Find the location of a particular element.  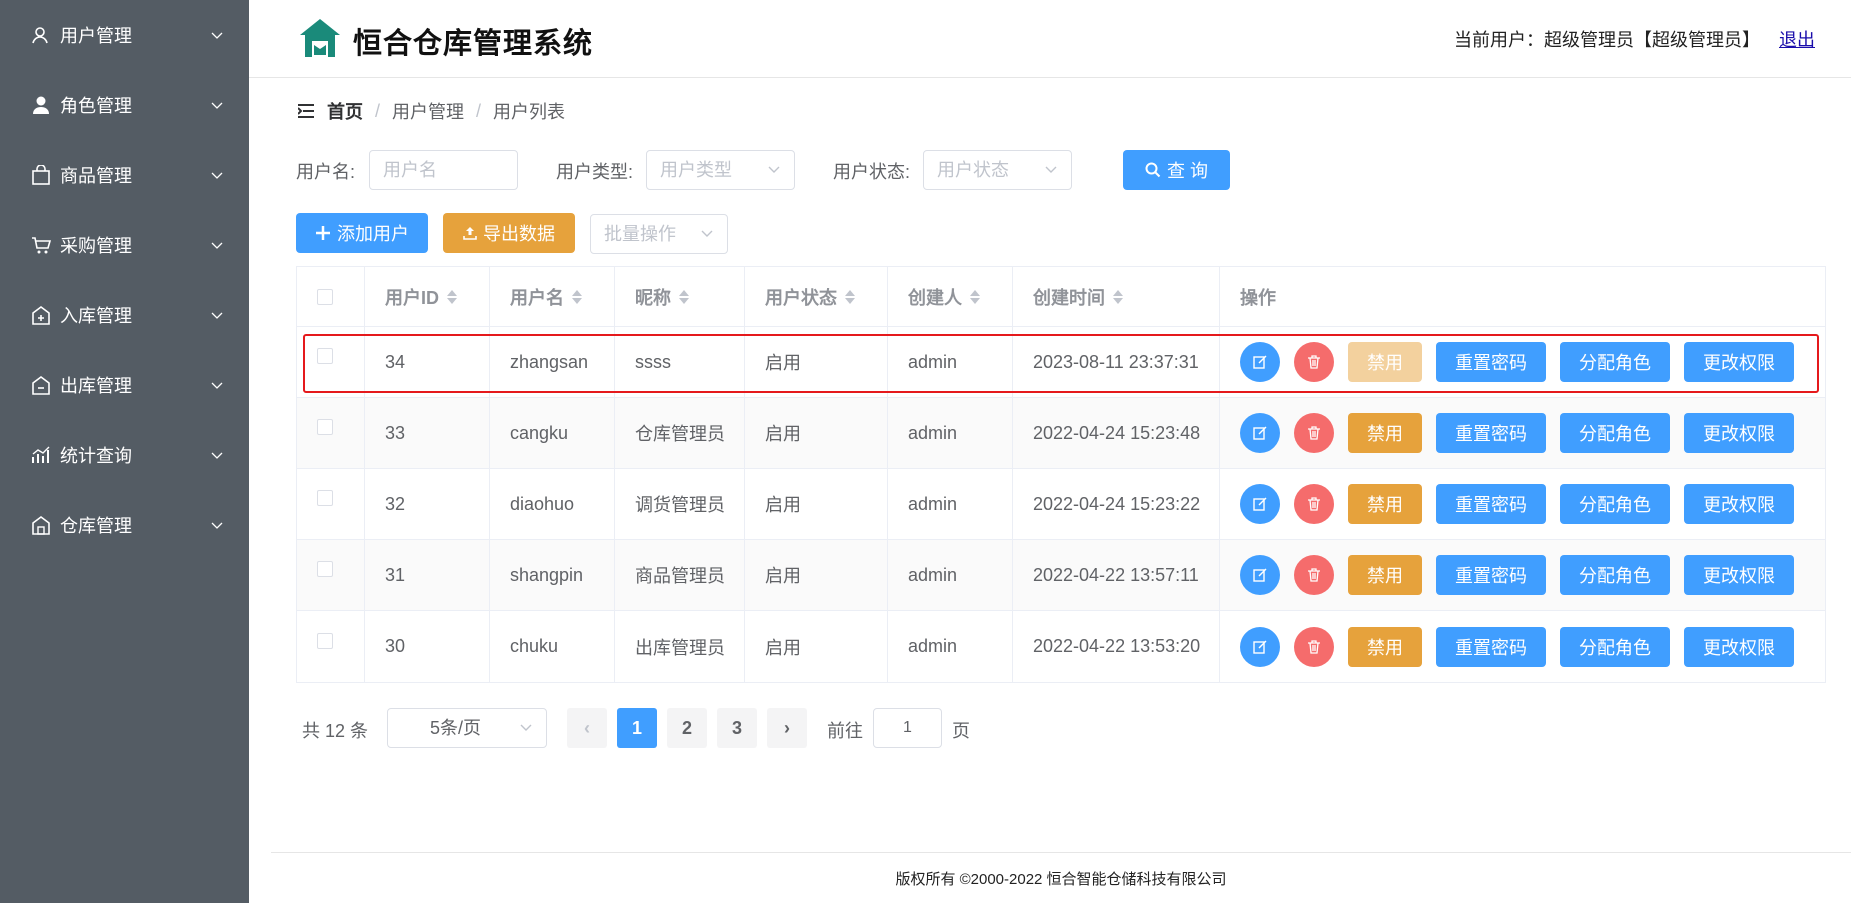

page-button: 2 is located at coordinates (687, 728).